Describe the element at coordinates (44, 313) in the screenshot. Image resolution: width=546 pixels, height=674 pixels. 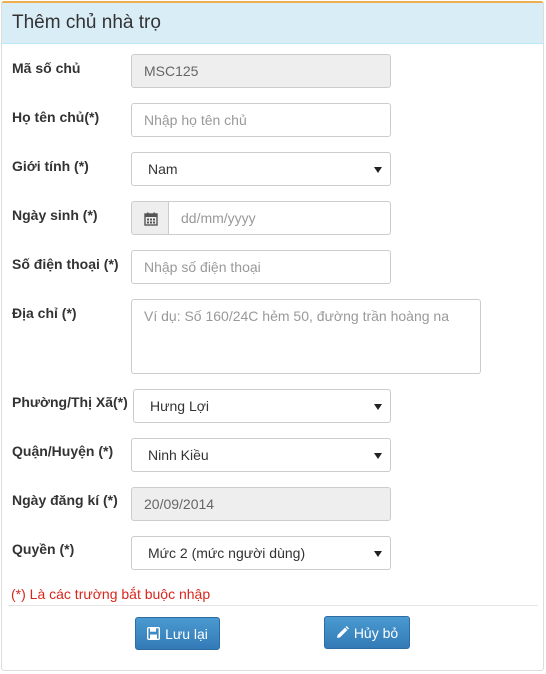
I see `address-label: Địa chỉ (*)` at that location.